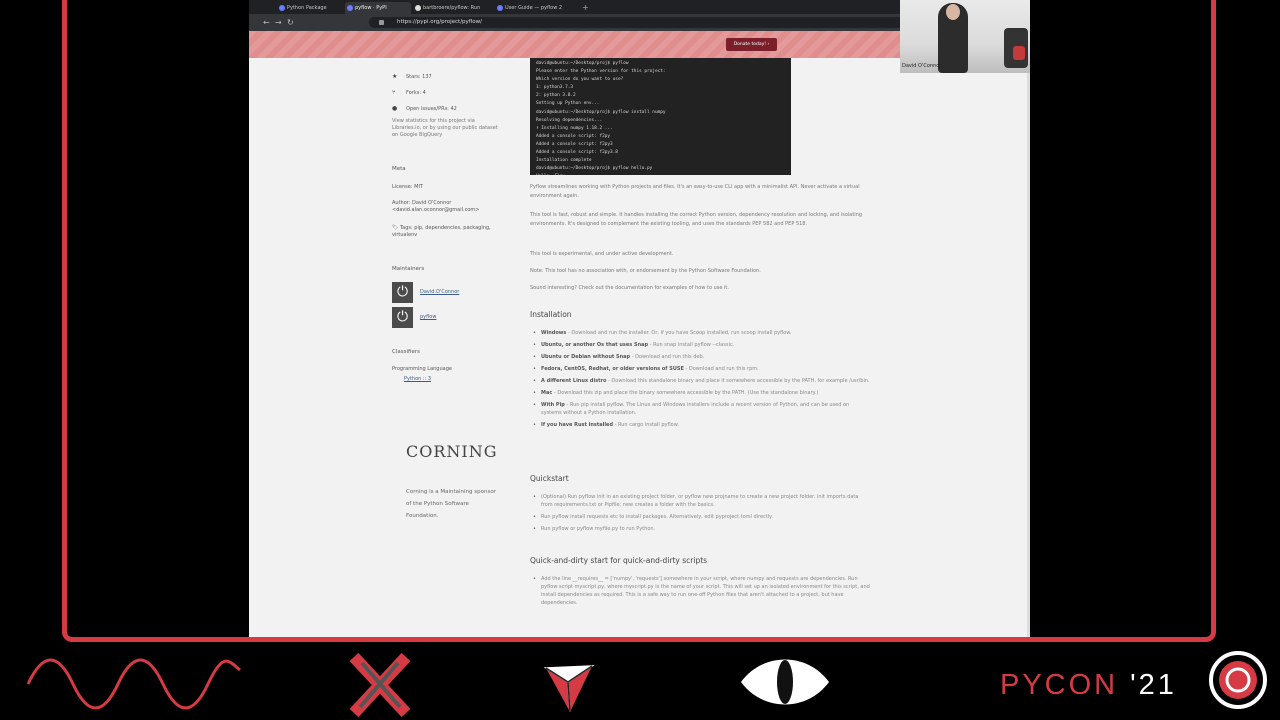 This screenshot has height=720, width=1280. Describe the element at coordinates (417, 379) in the screenshot. I see `classifier-link: Python :: 3` at that location.